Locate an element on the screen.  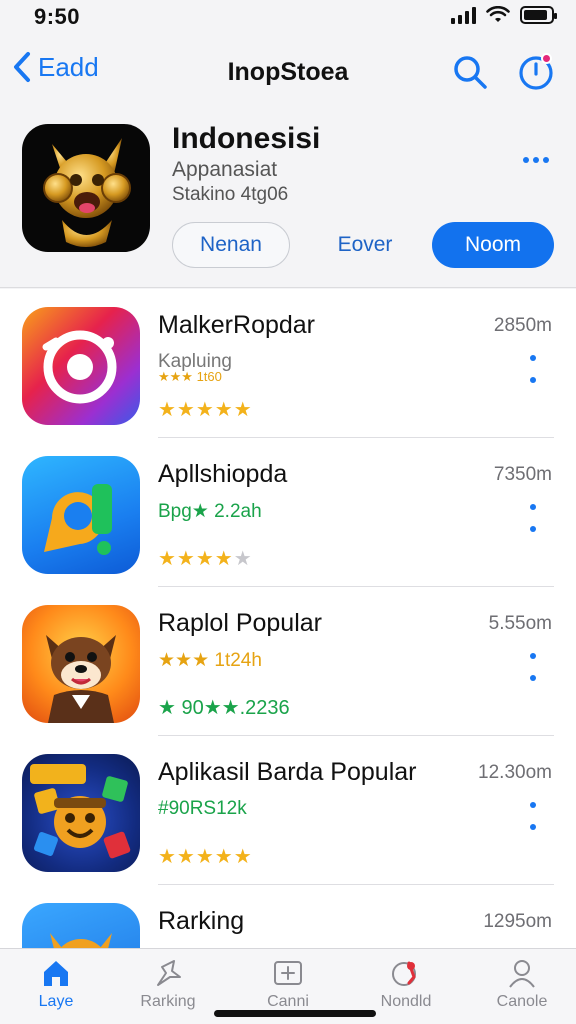
app-icon-game is located at coordinates (81, 813).